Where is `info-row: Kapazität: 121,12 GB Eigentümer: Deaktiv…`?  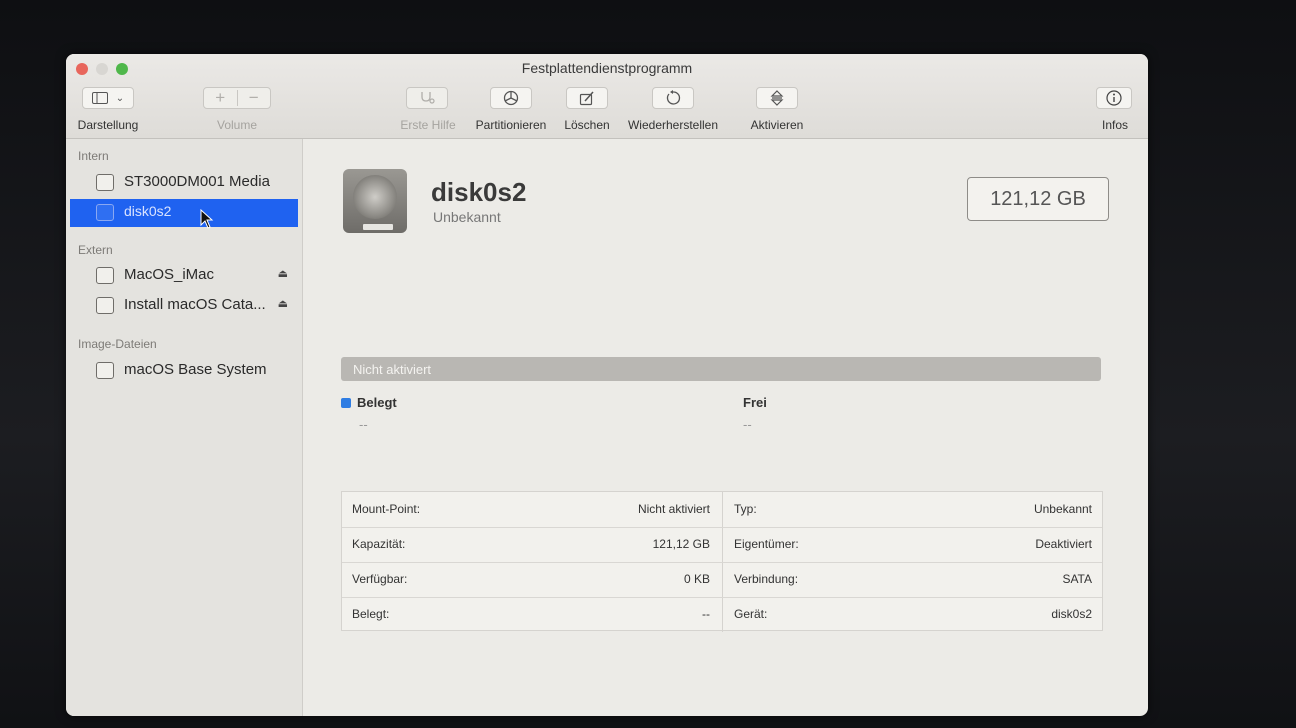
info-row: Kapazität: 121,12 GB Eigentümer: Deaktiv… is located at coordinates (722, 545).